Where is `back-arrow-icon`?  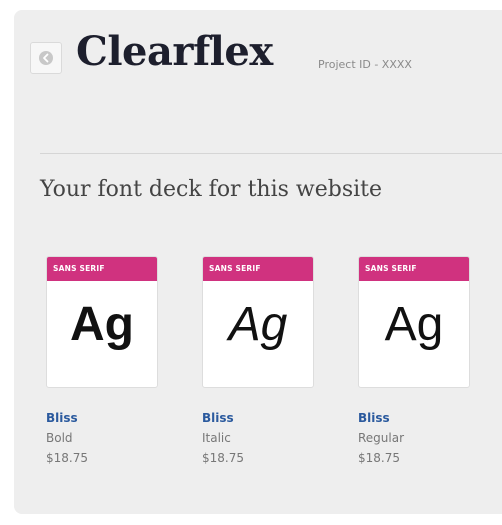 back-arrow-icon is located at coordinates (46, 58).